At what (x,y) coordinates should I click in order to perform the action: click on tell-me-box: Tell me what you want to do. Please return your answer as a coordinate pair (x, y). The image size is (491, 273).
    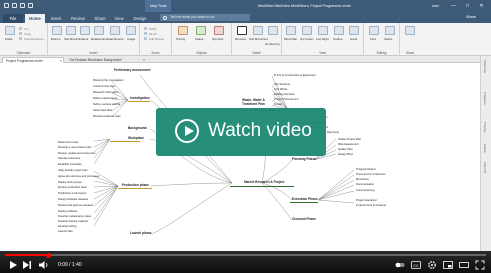
    Looking at the image, I should click on (205, 17).